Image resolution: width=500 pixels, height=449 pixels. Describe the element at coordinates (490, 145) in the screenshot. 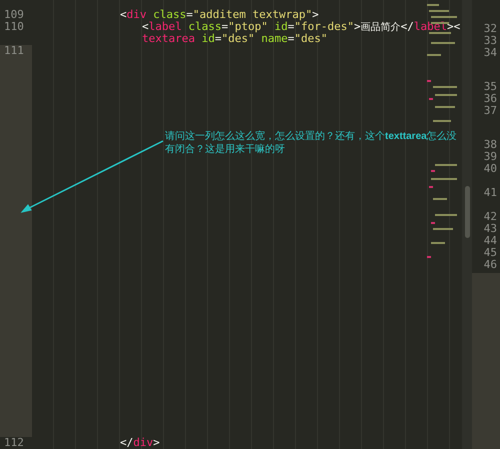

I see `line-number: 38` at that location.